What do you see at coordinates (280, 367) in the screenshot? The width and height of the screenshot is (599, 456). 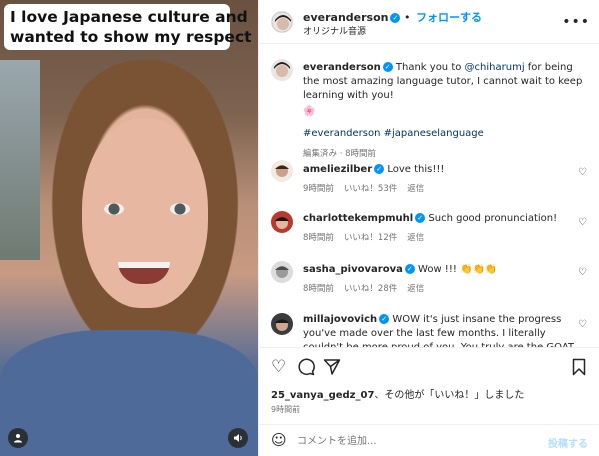 I see `like-heart-icon: ♡` at bounding box center [280, 367].